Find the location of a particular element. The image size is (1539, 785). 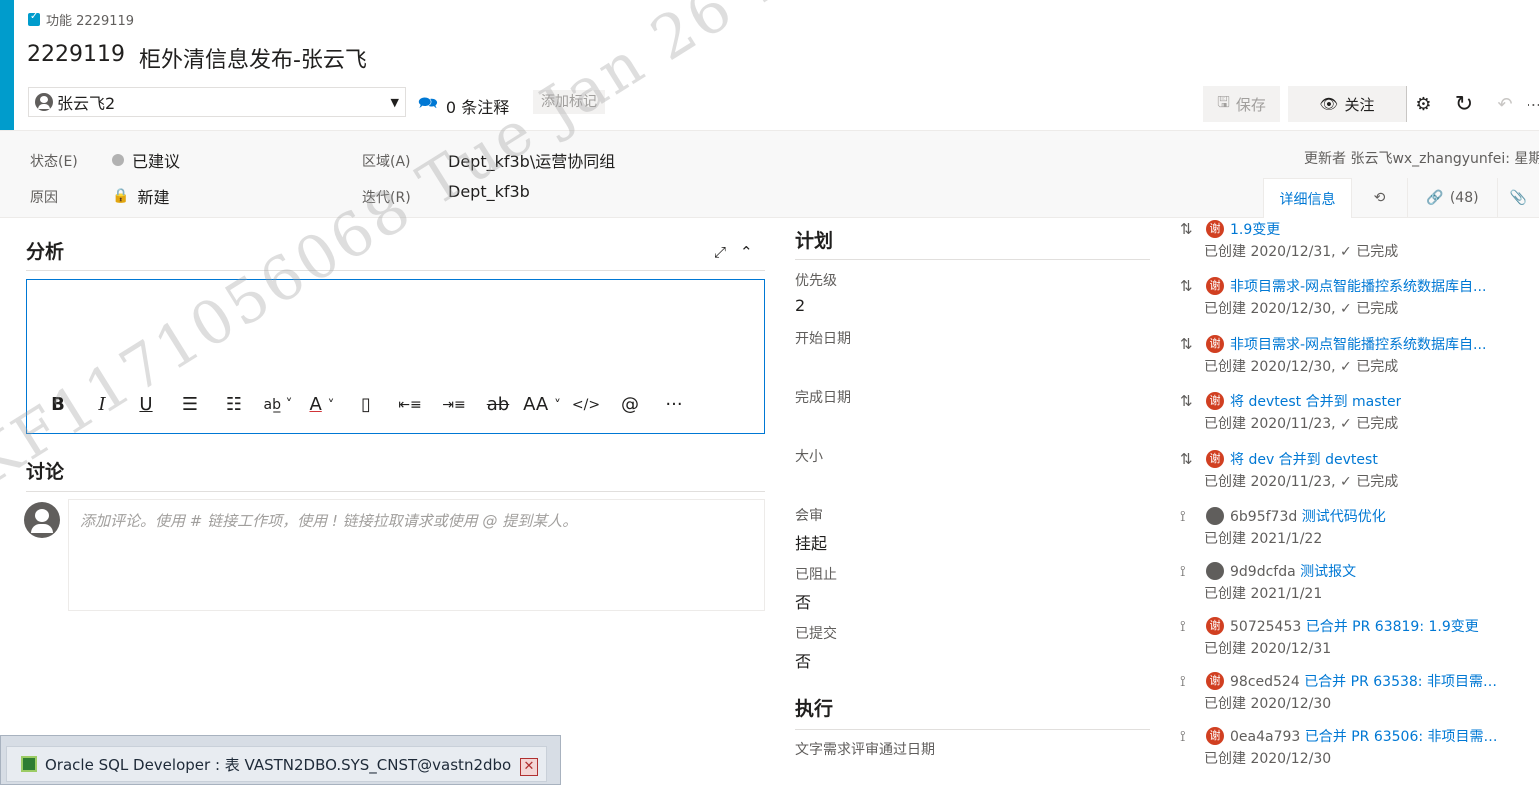

collapse-icon: ⌃ is located at coordinates (746, 252).